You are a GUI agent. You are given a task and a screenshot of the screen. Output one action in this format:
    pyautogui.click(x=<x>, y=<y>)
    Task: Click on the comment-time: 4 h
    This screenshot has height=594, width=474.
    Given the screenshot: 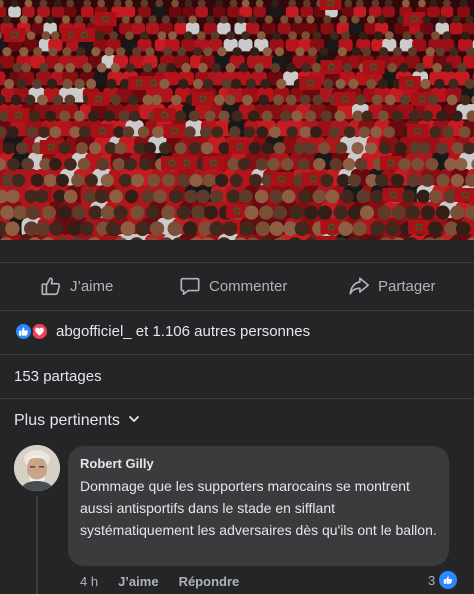 What is the action you would take?
    pyautogui.click(x=89, y=581)
    